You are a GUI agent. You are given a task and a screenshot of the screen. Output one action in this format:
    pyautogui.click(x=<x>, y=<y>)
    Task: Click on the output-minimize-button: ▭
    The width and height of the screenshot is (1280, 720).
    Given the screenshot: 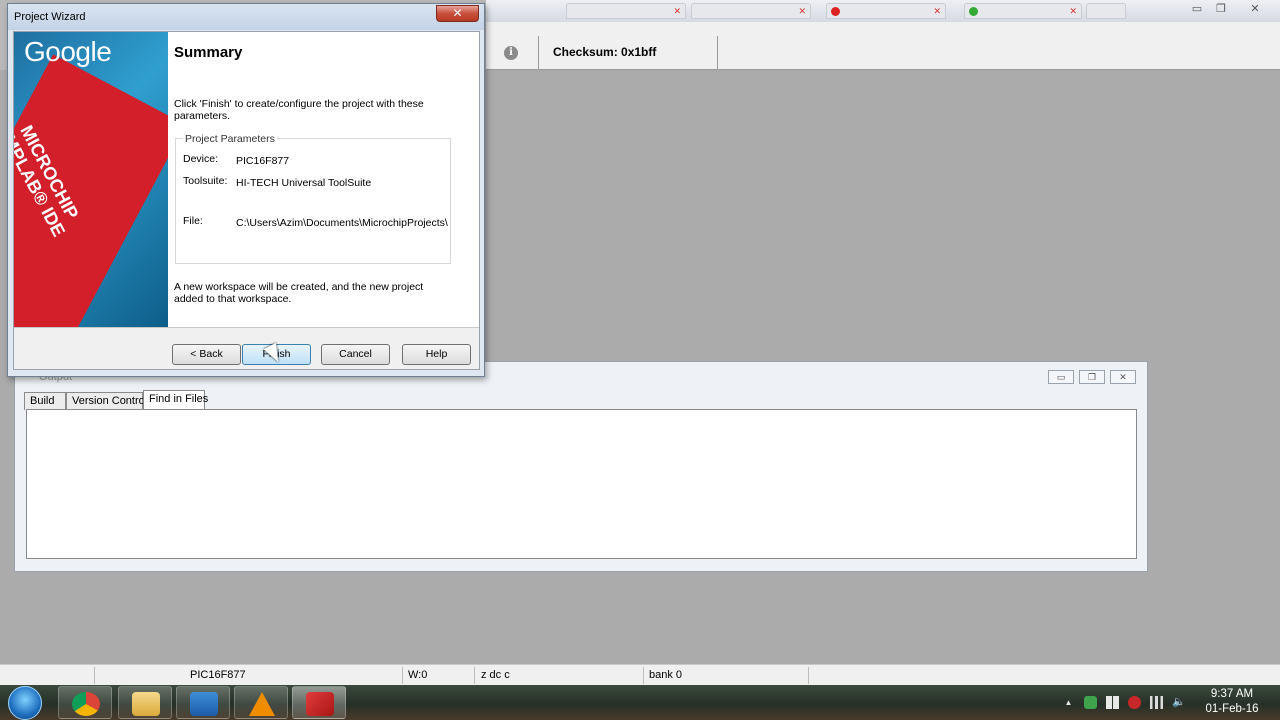 What is the action you would take?
    pyautogui.click(x=1061, y=377)
    